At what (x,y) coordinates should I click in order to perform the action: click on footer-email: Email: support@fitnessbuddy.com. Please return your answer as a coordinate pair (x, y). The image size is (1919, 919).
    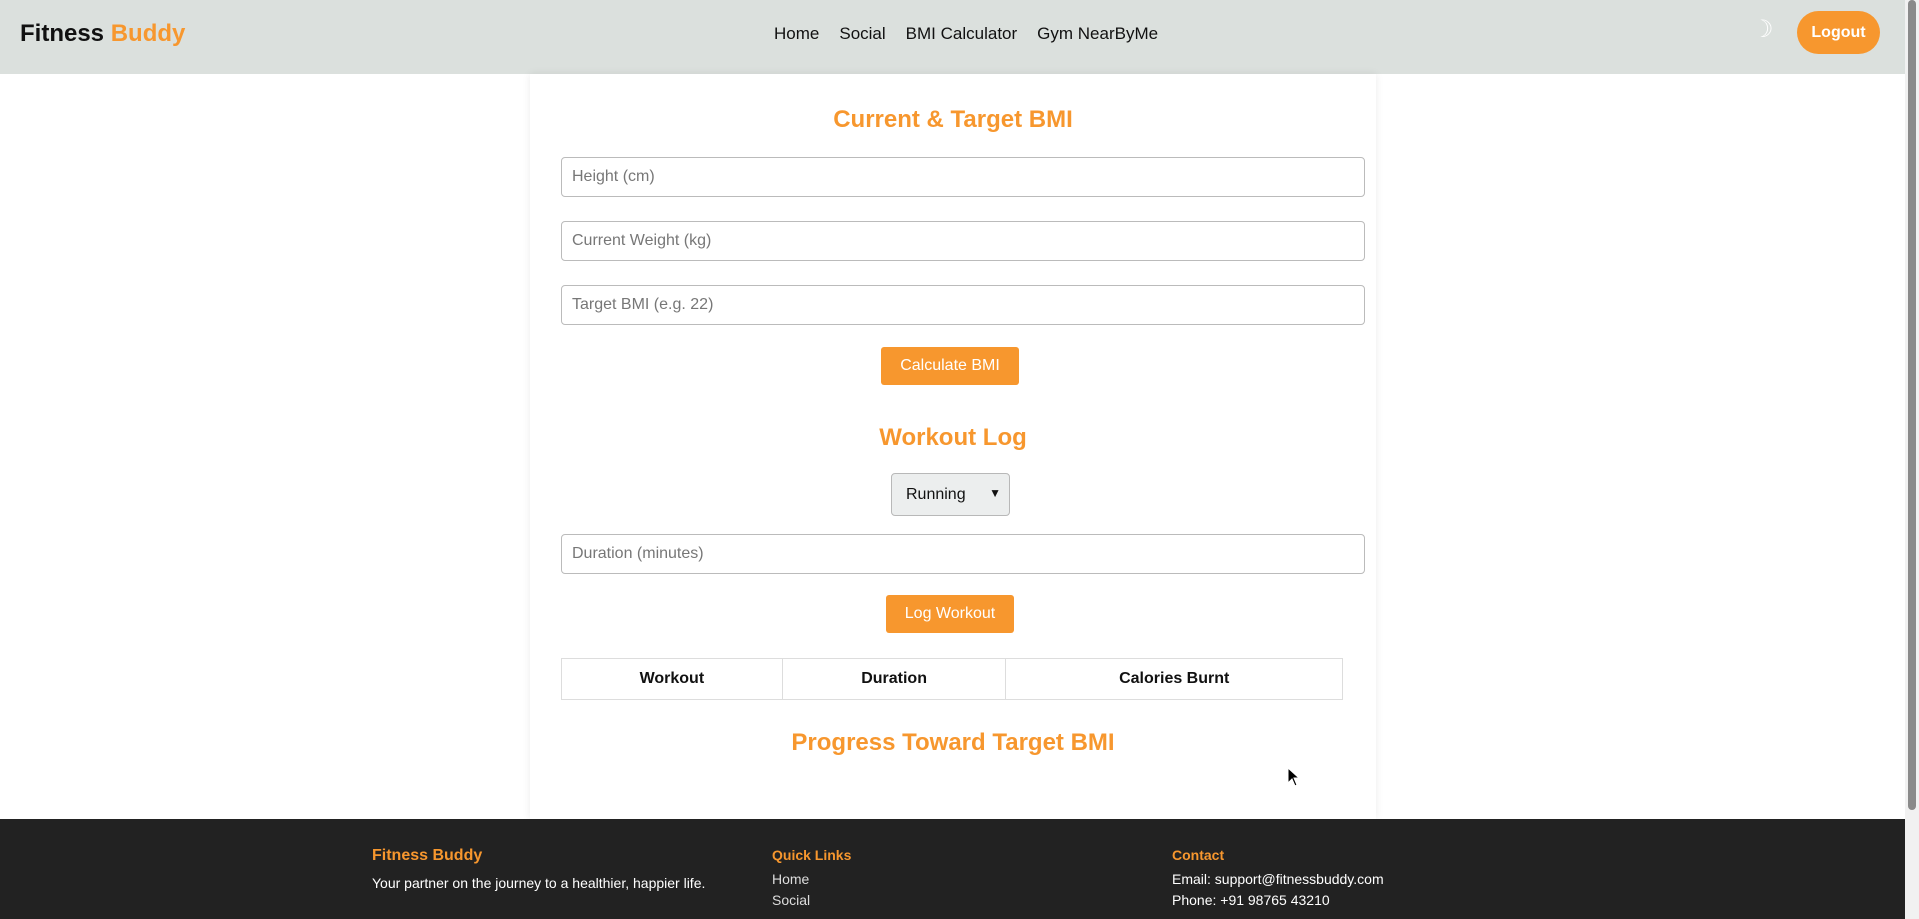
    Looking at the image, I should click on (1278, 879).